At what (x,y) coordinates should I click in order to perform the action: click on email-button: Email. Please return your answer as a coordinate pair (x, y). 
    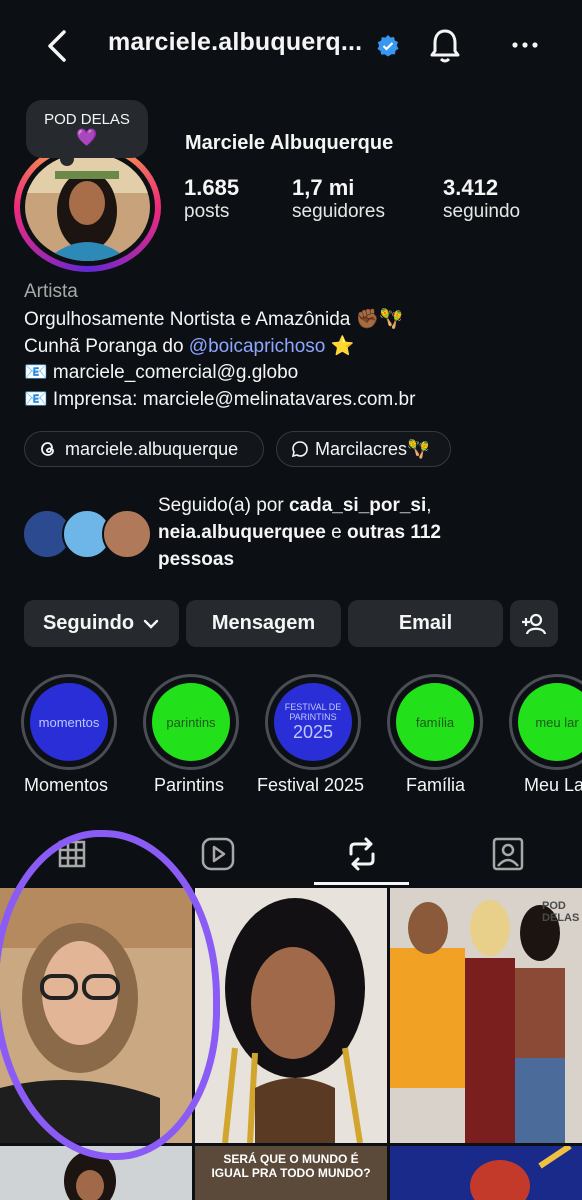
    Looking at the image, I should click on (425, 623).